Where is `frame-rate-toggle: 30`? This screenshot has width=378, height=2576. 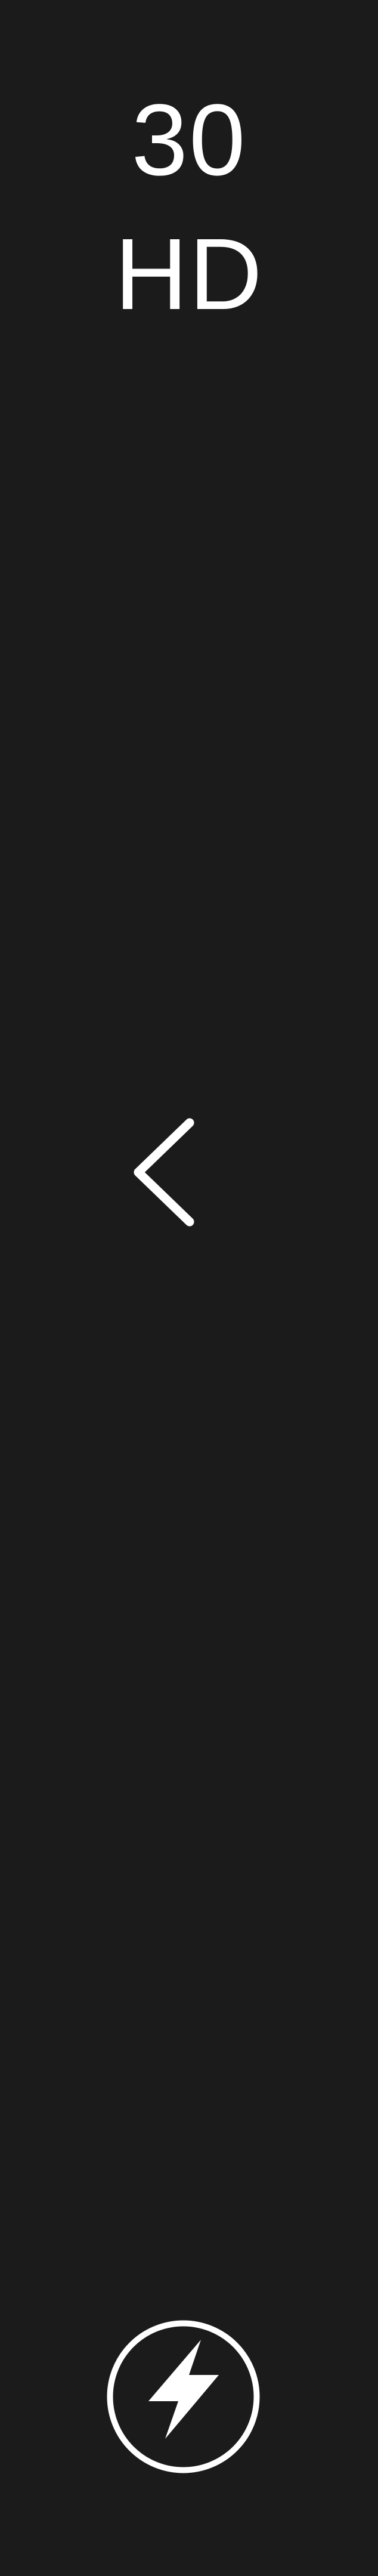 frame-rate-toggle: 30 is located at coordinates (188, 140).